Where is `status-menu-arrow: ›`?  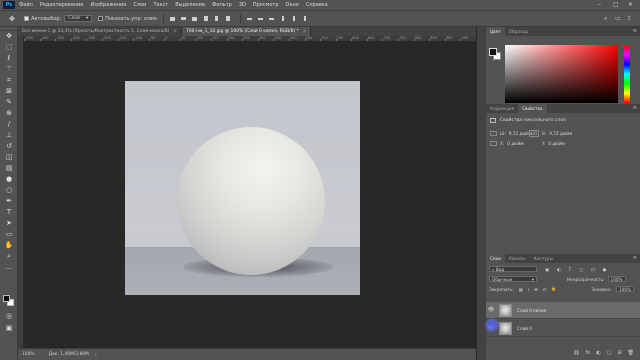
status-menu-arrow: › is located at coordinates (96, 355).